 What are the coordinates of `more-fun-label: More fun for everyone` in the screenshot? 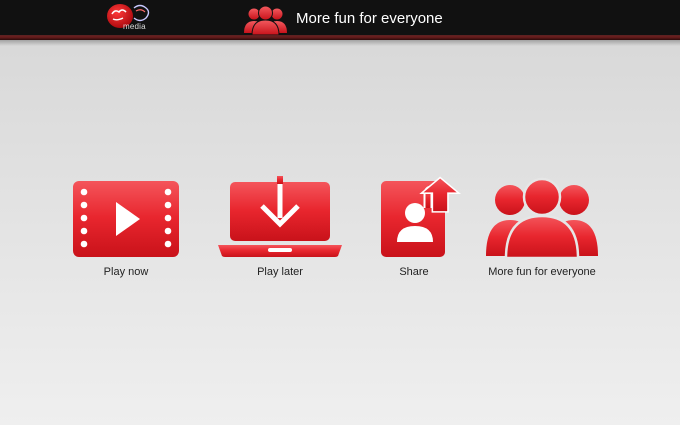 It's located at (542, 272).